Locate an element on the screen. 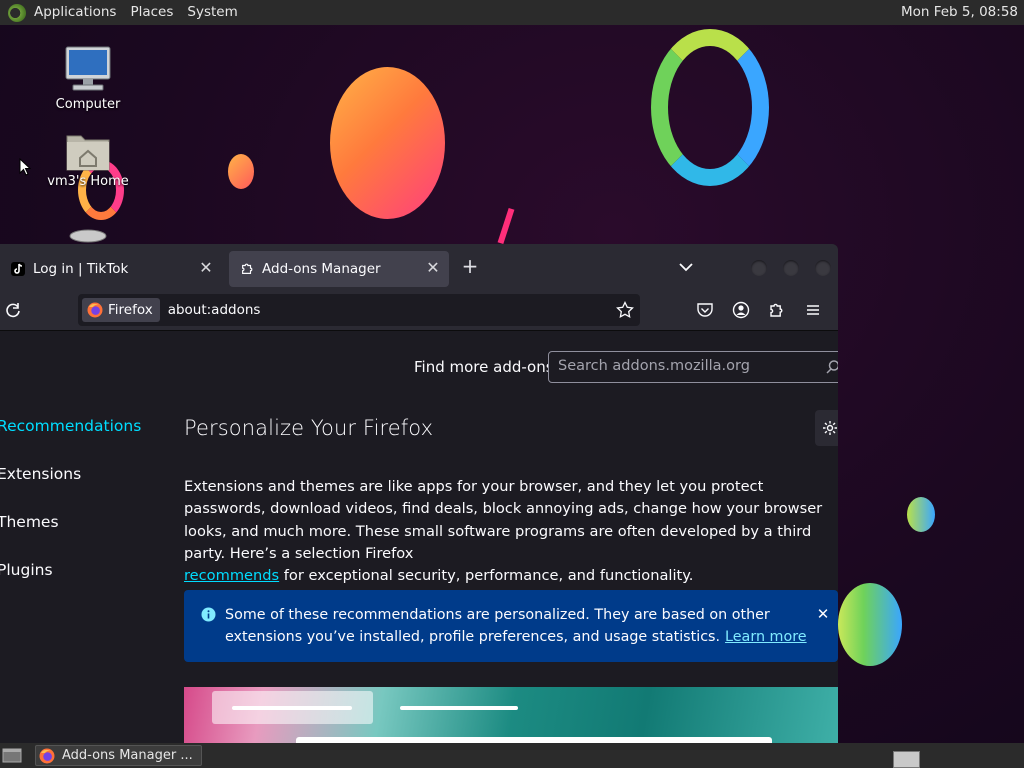  wallpaper-large-green-blue-ellipse is located at coordinates (870, 624).